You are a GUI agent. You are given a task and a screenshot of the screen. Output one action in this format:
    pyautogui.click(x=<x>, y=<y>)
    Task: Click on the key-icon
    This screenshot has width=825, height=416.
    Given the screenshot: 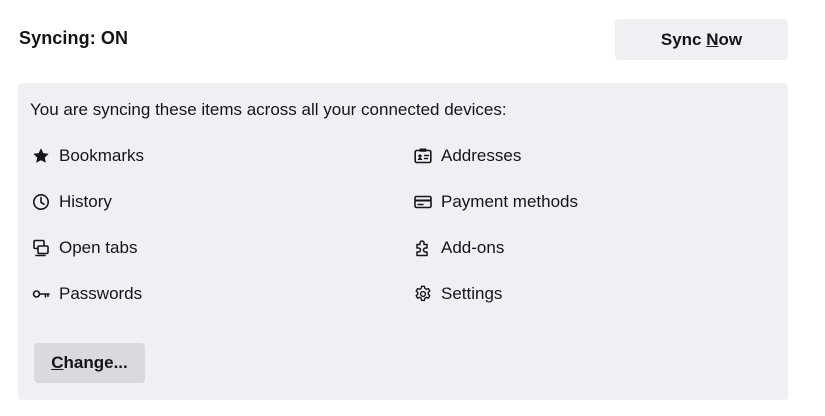 What is the action you would take?
    pyautogui.click(x=41, y=294)
    